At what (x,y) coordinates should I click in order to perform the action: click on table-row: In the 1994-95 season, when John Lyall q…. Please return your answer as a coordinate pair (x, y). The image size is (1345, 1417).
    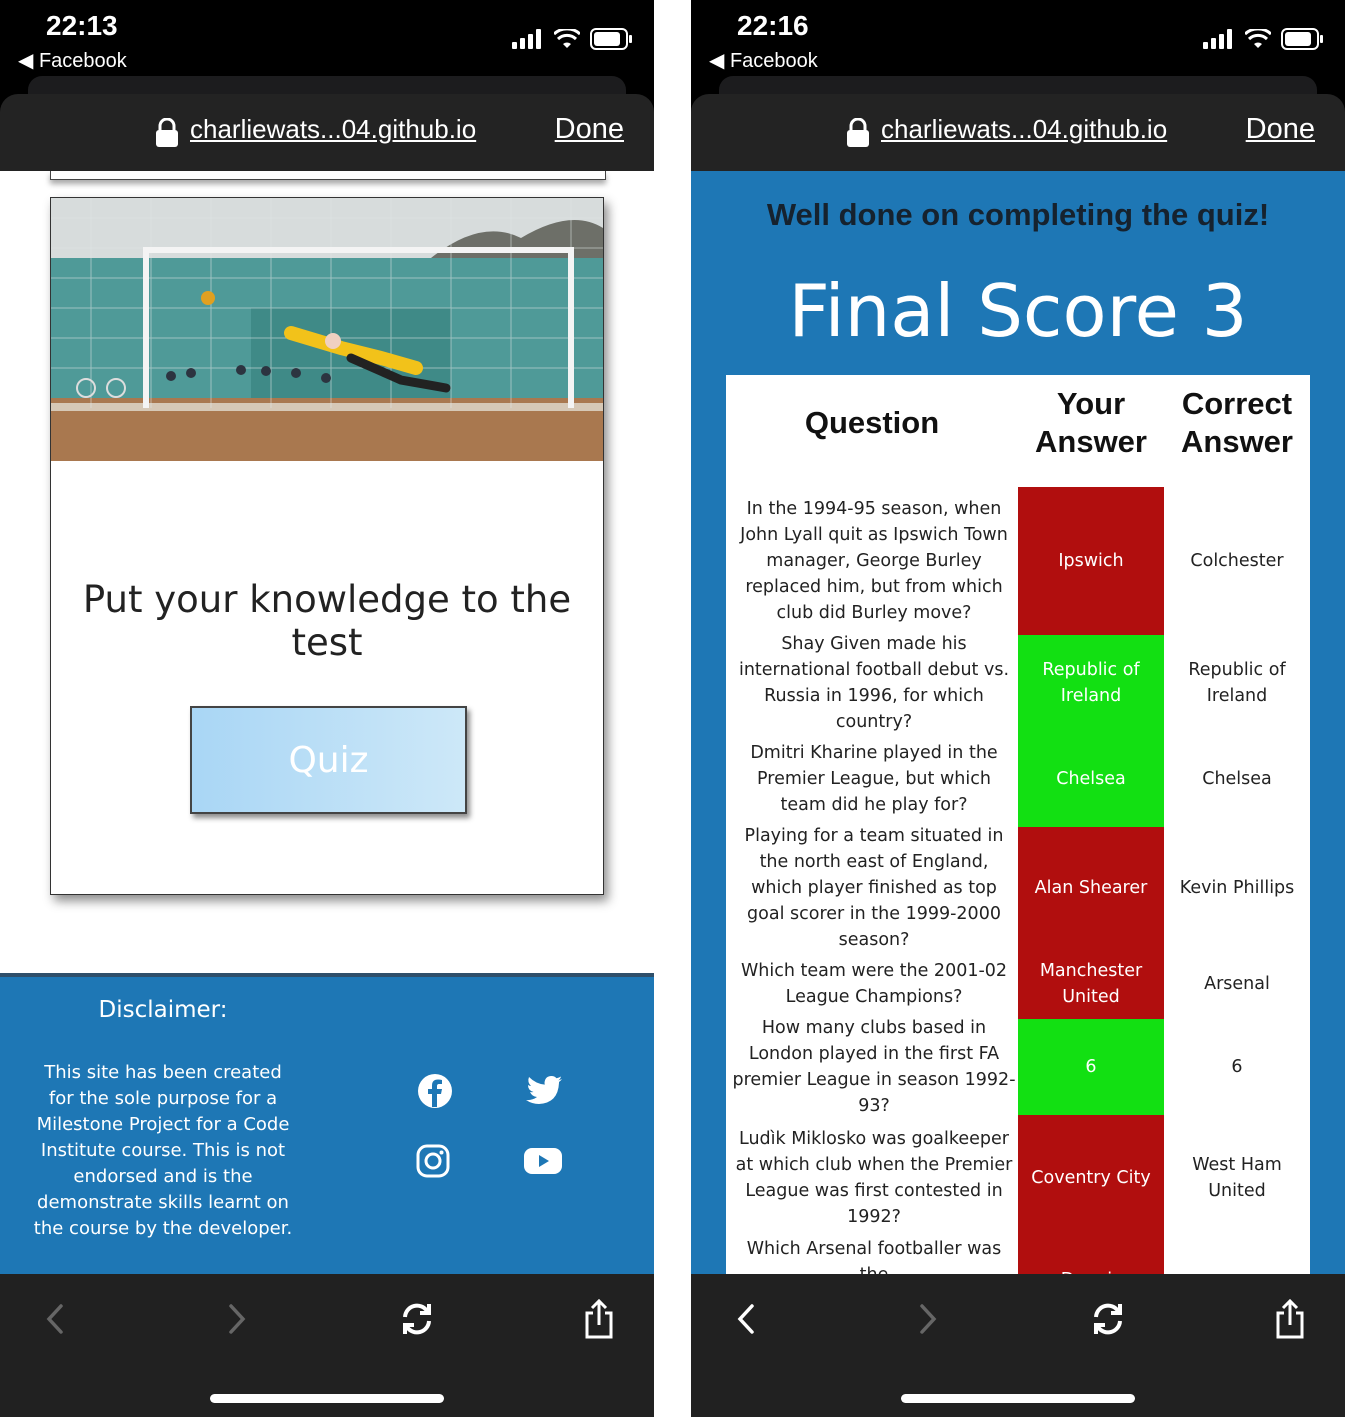
    Looking at the image, I should click on (1018, 561).